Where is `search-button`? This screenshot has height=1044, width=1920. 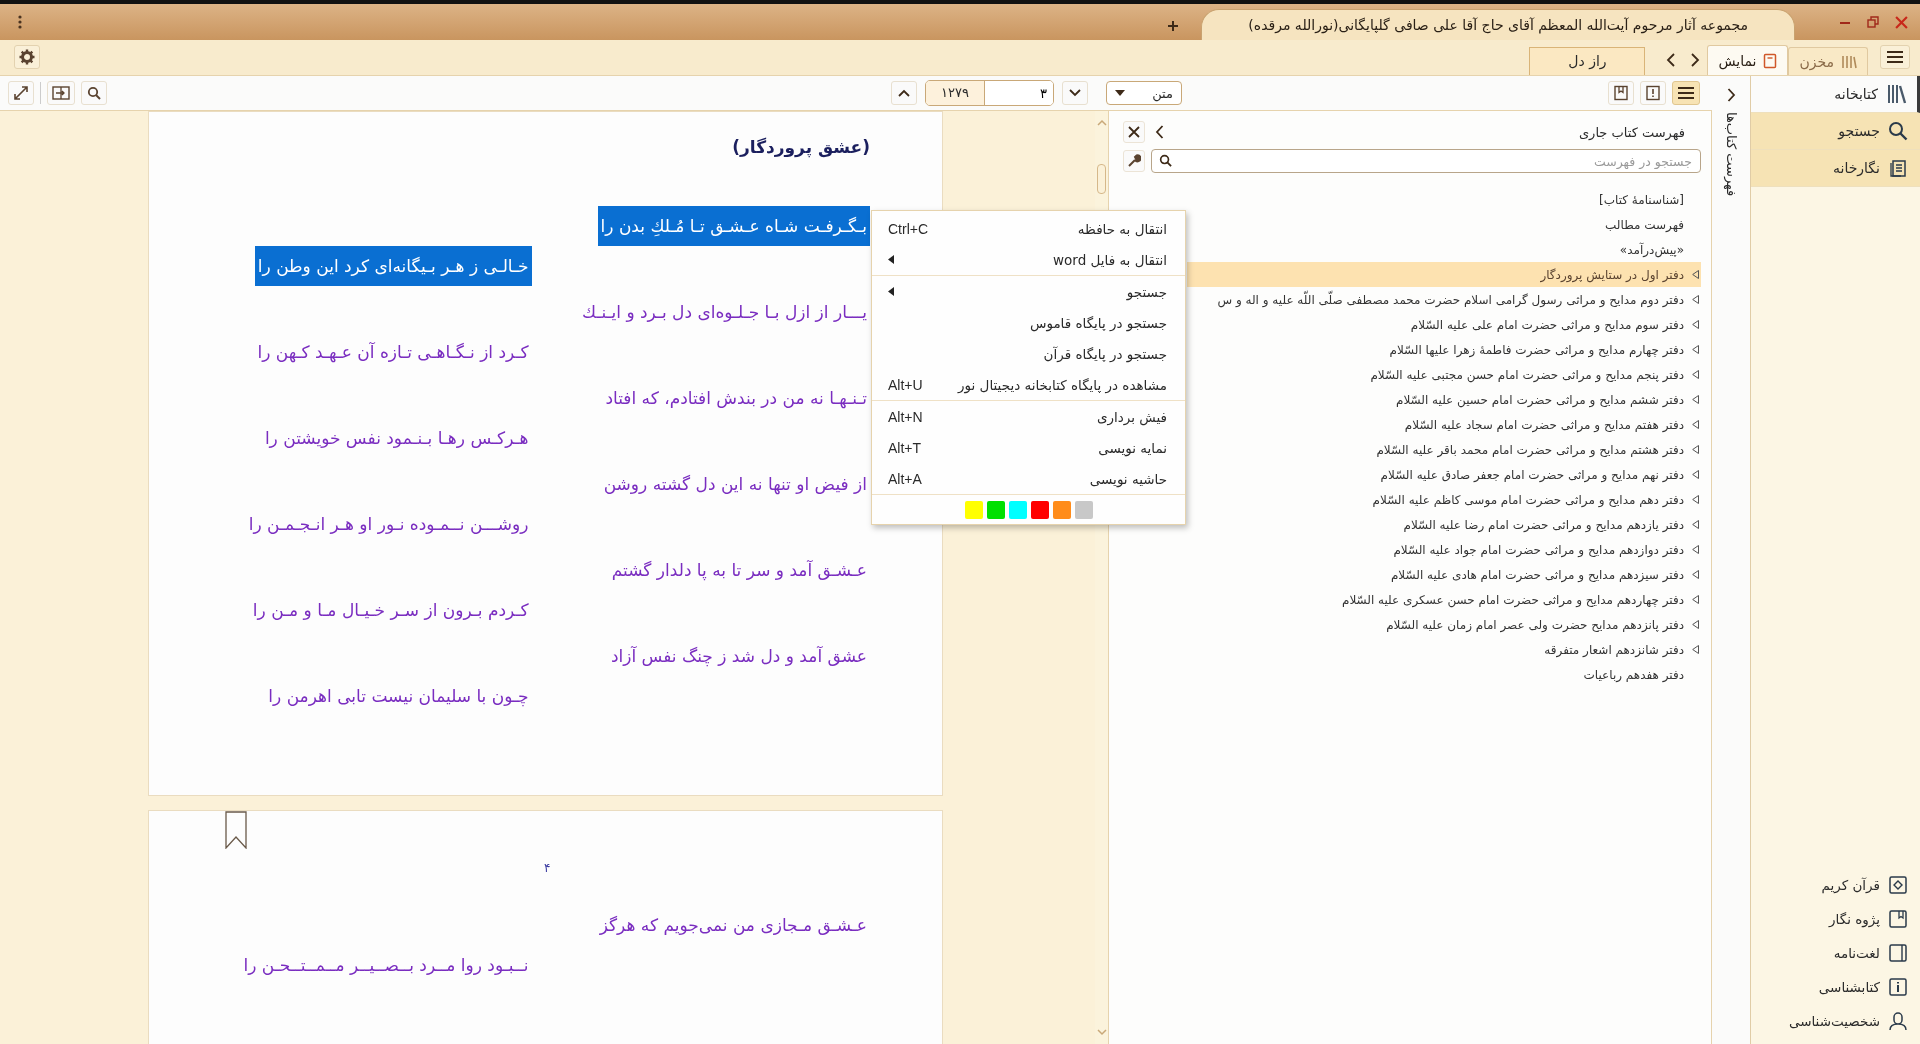
search-button is located at coordinates (94, 93).